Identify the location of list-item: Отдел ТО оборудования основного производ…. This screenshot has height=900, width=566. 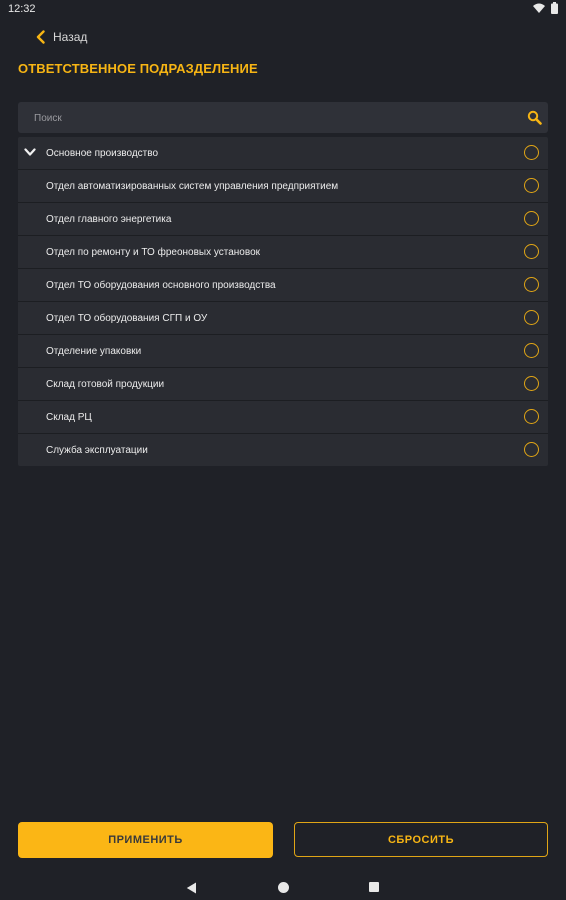
(283, 285).